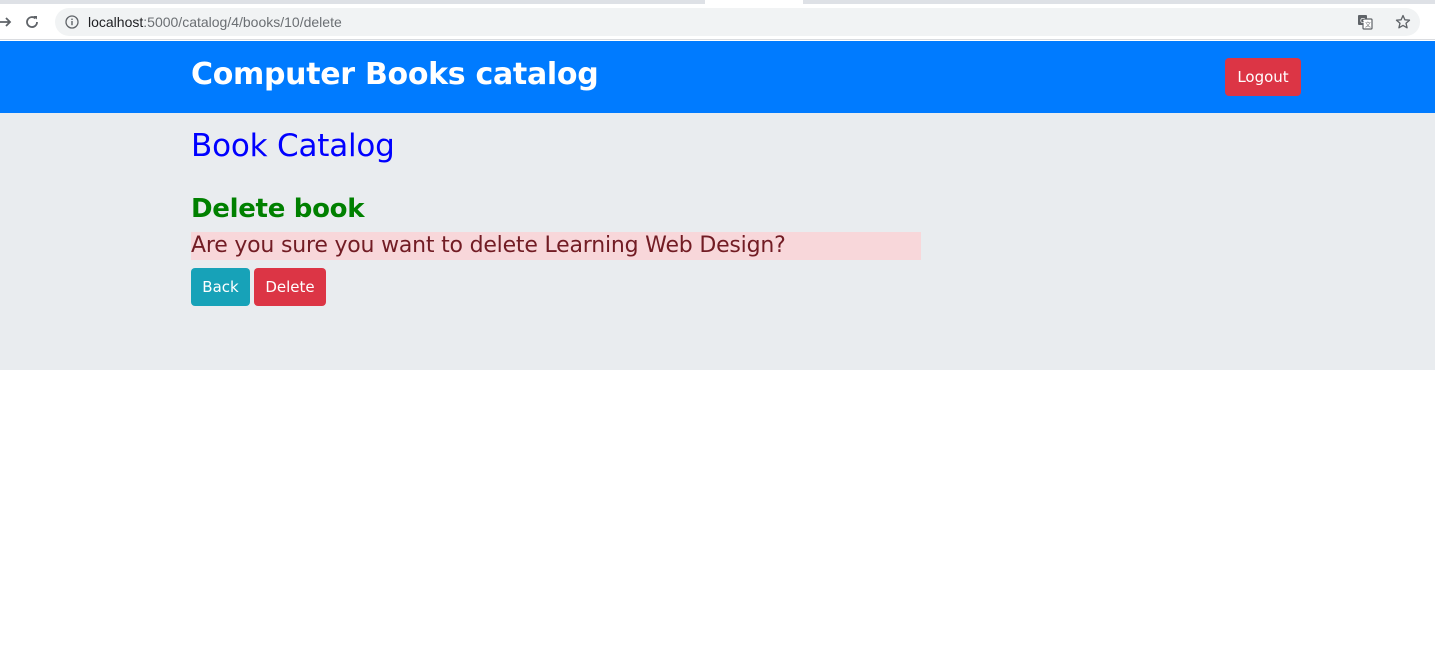 This screenshot has height=667, width=1435. I want to click on delete-button: Delete, so click(290, 287).